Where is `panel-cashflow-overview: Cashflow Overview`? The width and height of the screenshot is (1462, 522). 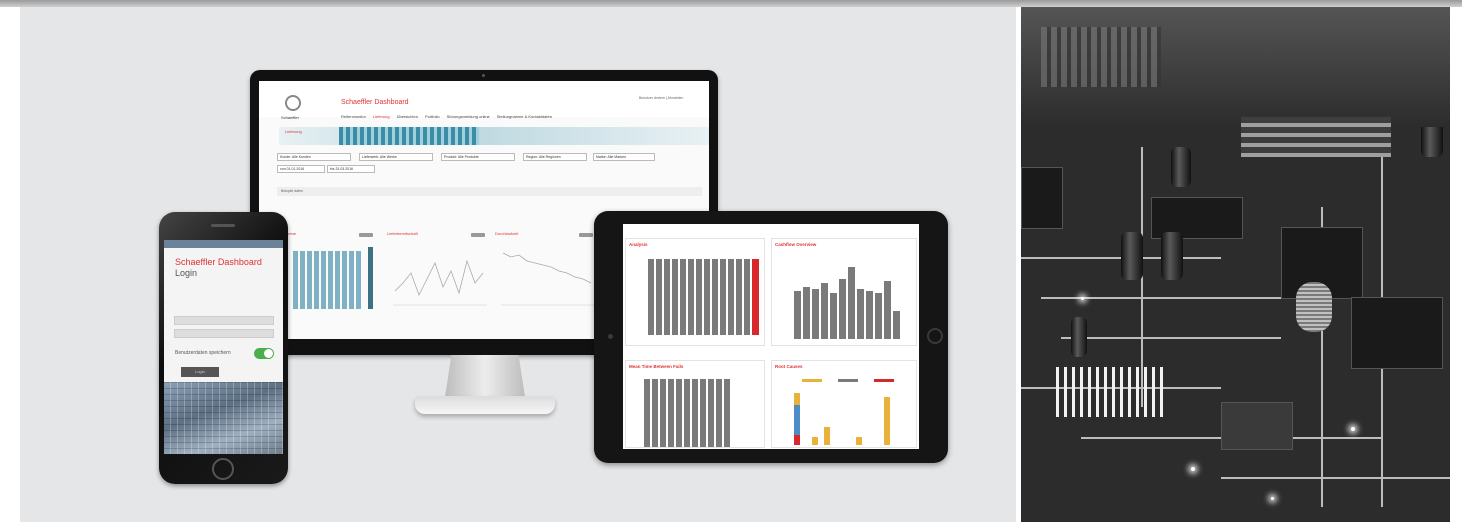
panel-cashflow-overview: Cashflow Overview is located at coordinates (844, 292).